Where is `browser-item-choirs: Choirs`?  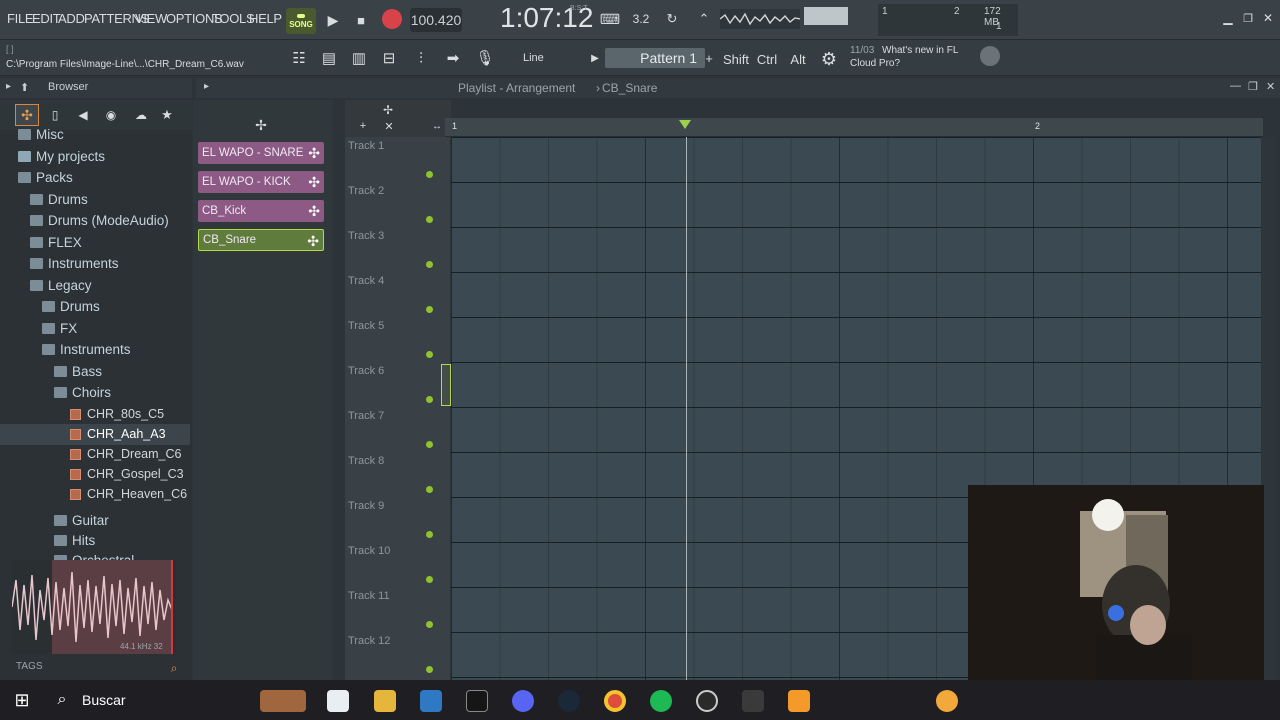 browser-item-choirs: Choirs is located at coordinates (95, 392).